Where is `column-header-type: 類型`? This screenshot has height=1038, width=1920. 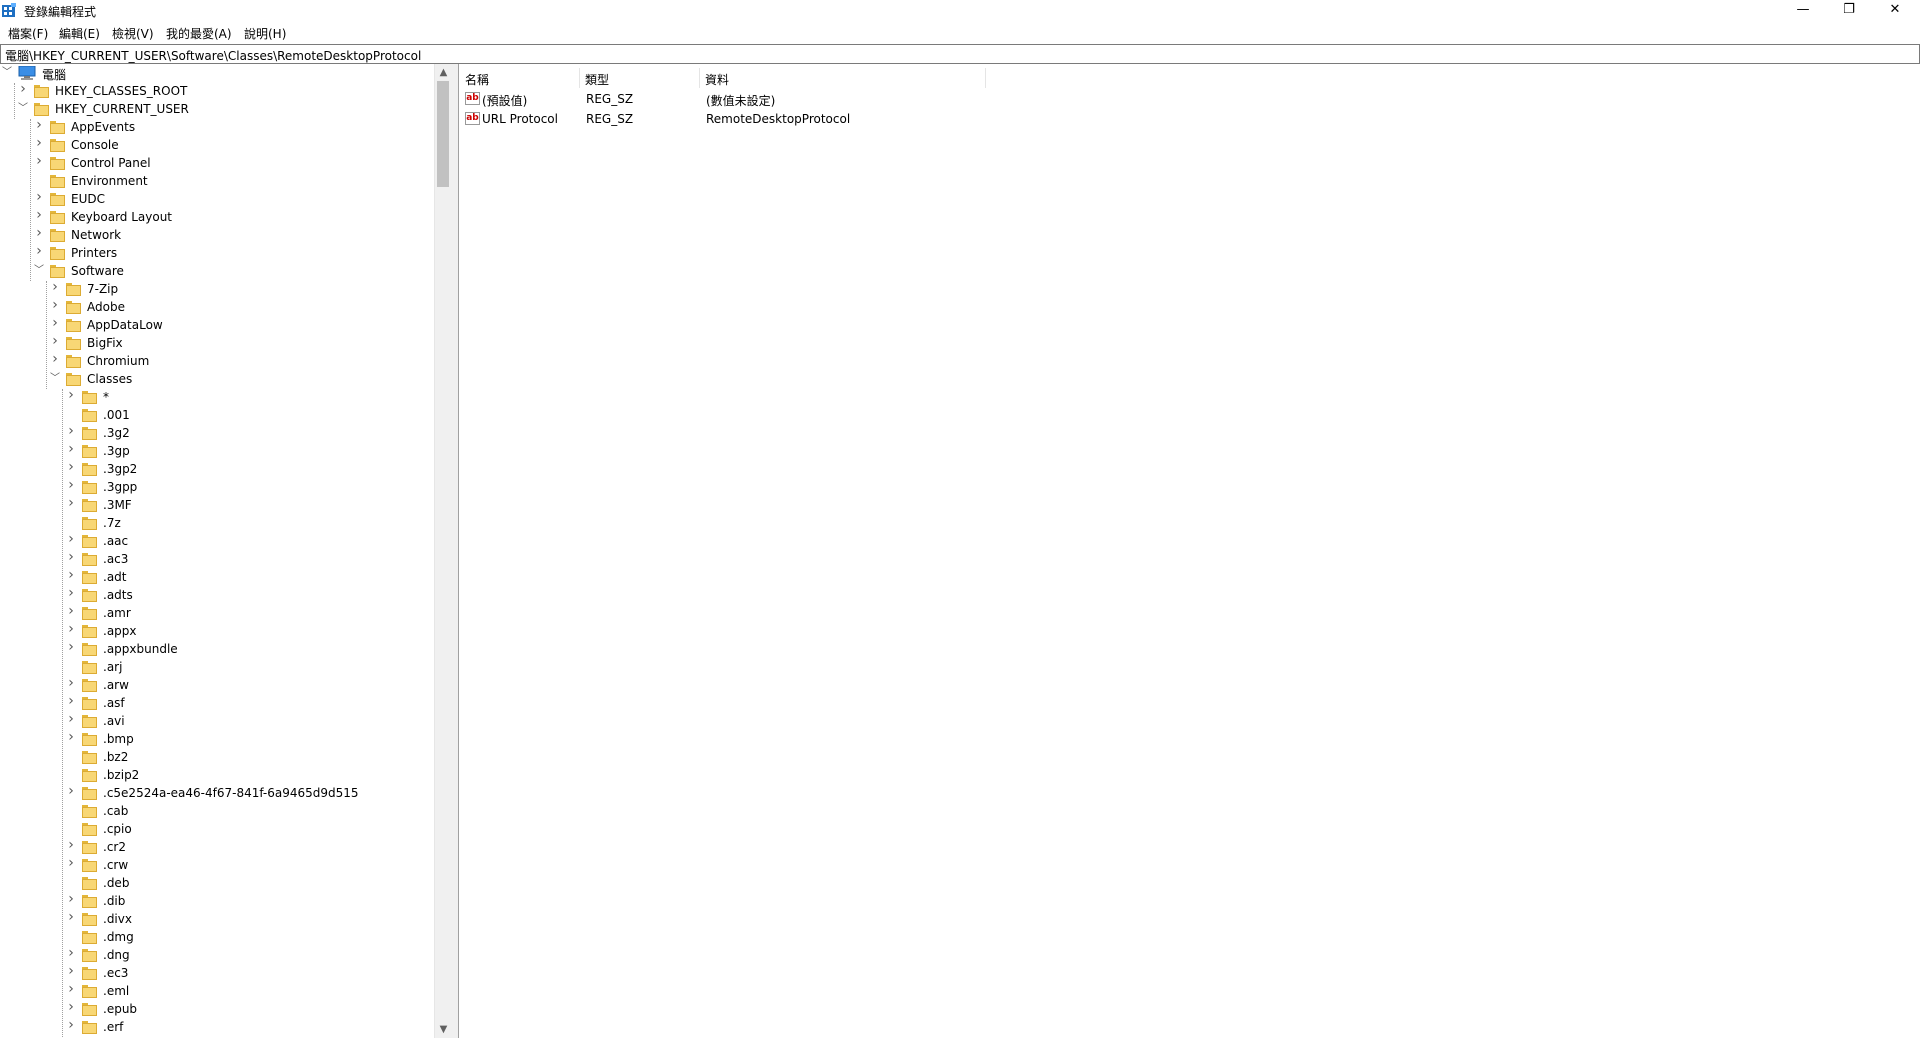 column-header-type: 類型 is located at coordinates (639, 78).